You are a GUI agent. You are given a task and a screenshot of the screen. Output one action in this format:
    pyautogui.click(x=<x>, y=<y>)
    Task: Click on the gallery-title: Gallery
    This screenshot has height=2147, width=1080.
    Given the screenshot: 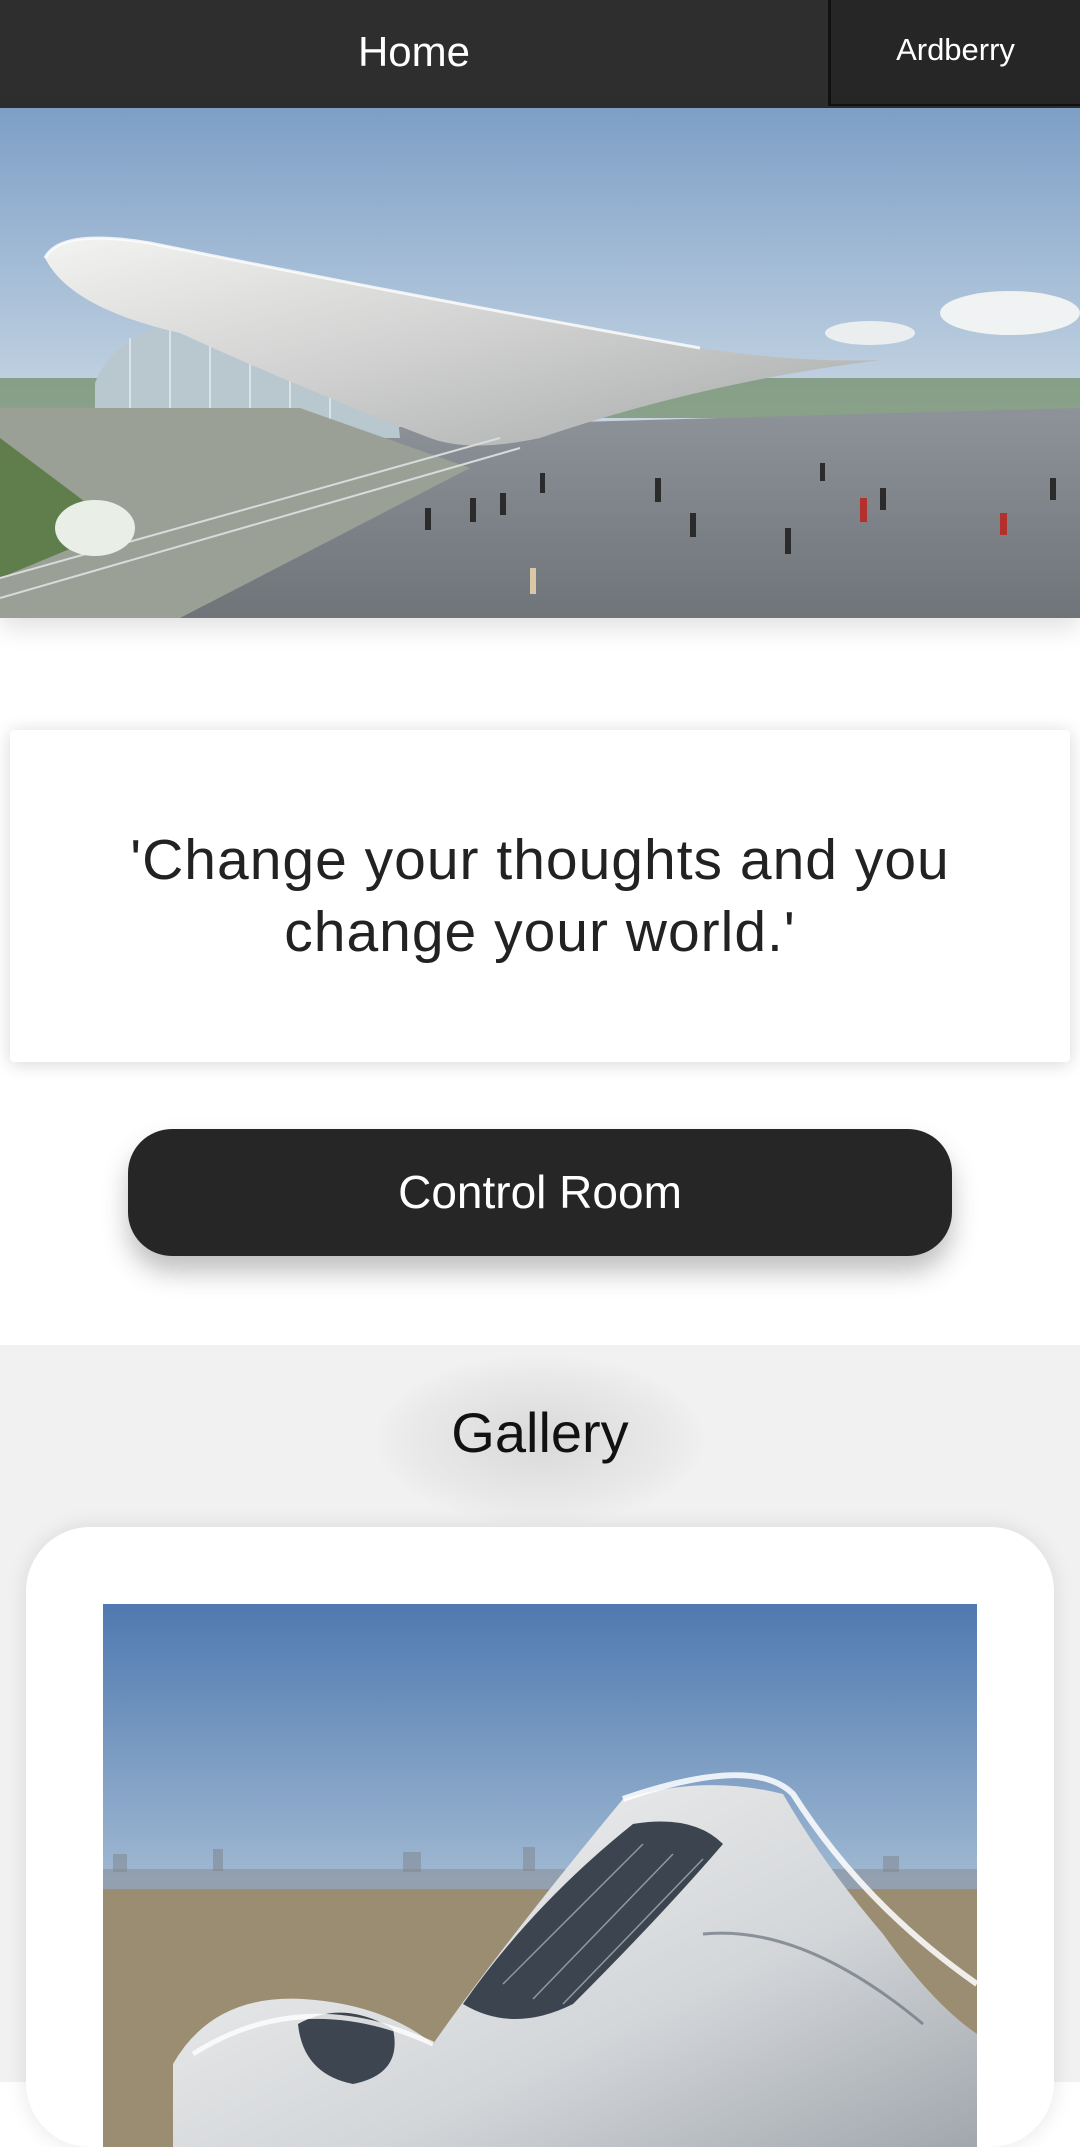 What is the action you would take?
    pyautogui.click(x=540, y=1432)
    